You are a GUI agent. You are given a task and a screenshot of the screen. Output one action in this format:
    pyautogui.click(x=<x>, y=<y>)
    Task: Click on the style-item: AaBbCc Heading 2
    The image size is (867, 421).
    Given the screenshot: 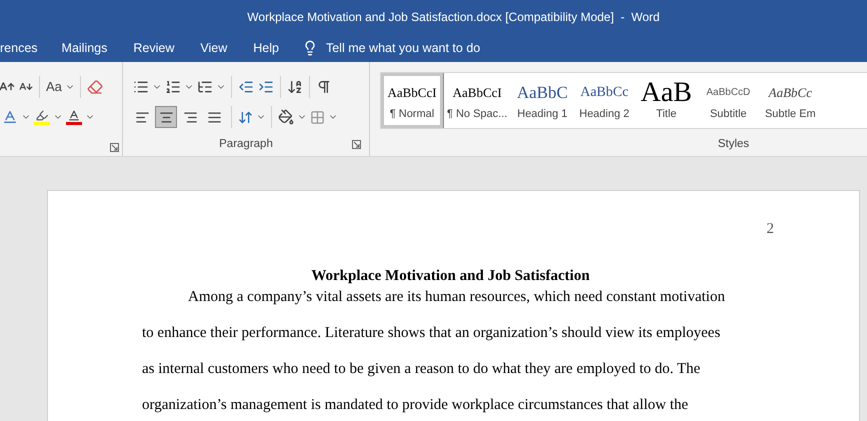 What is the action you would take?
    pyautogui.click(x=604, y=100)
    